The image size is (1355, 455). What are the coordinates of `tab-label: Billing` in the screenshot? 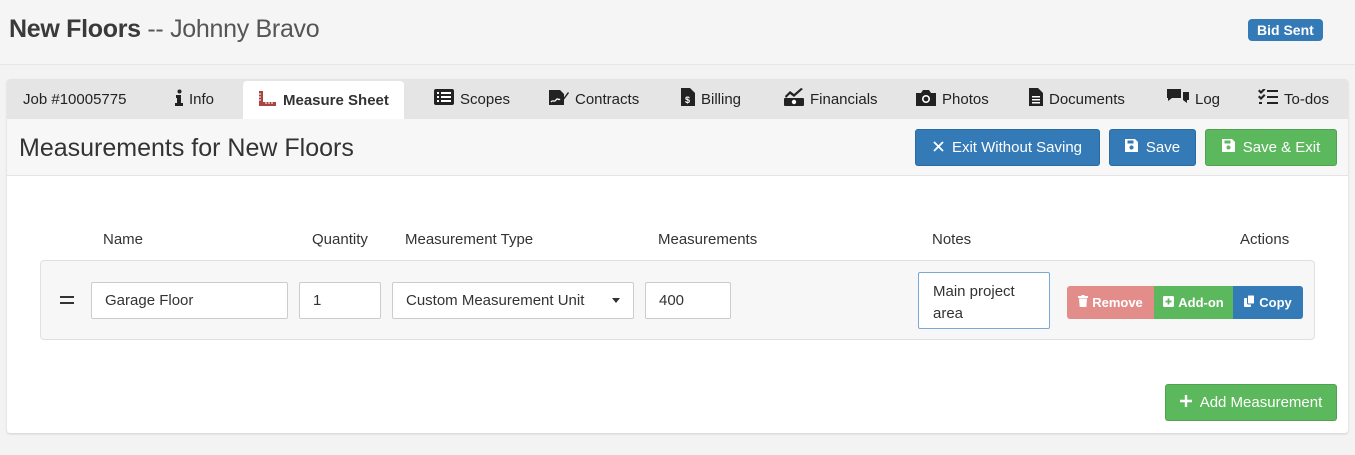 It's located at (721, 99).